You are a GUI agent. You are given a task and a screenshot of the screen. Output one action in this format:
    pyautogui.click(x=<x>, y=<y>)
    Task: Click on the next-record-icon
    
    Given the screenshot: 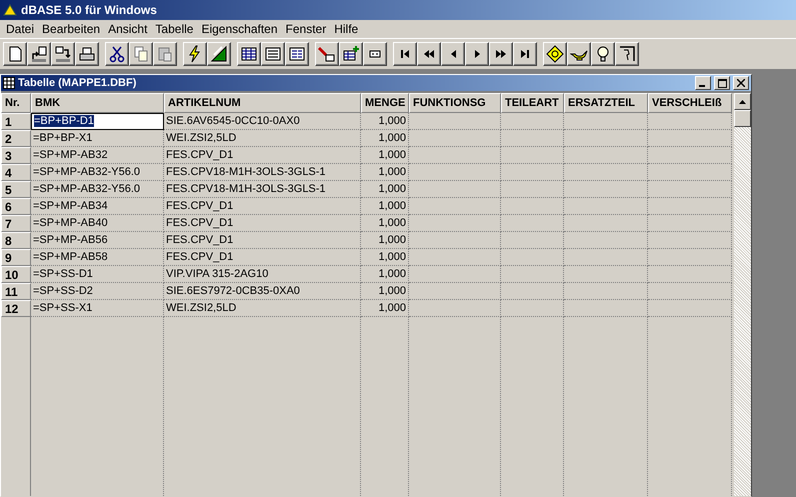 What is the action you would take?
    pyautogui.click(x=477, y=54)
    